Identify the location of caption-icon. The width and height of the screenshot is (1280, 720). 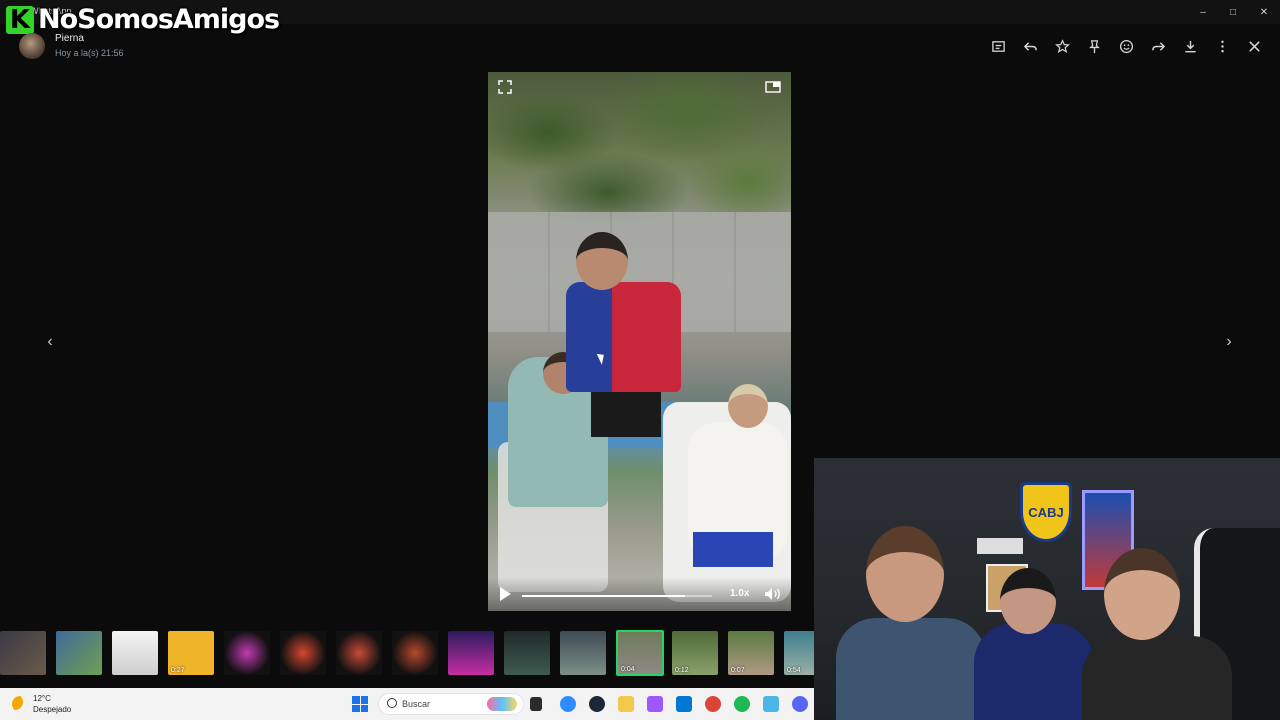
(998, 46).